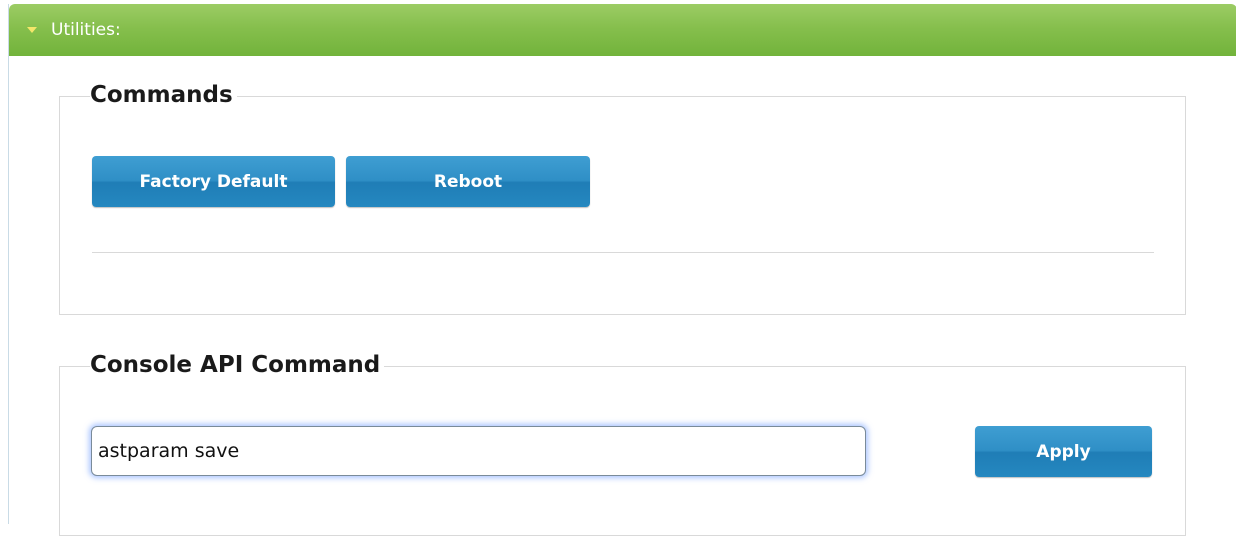 This screenshot has width=1236, height=536. Describe the element at coordinates (623, 252) in the screenshot. I see `commands-divider` at that location.